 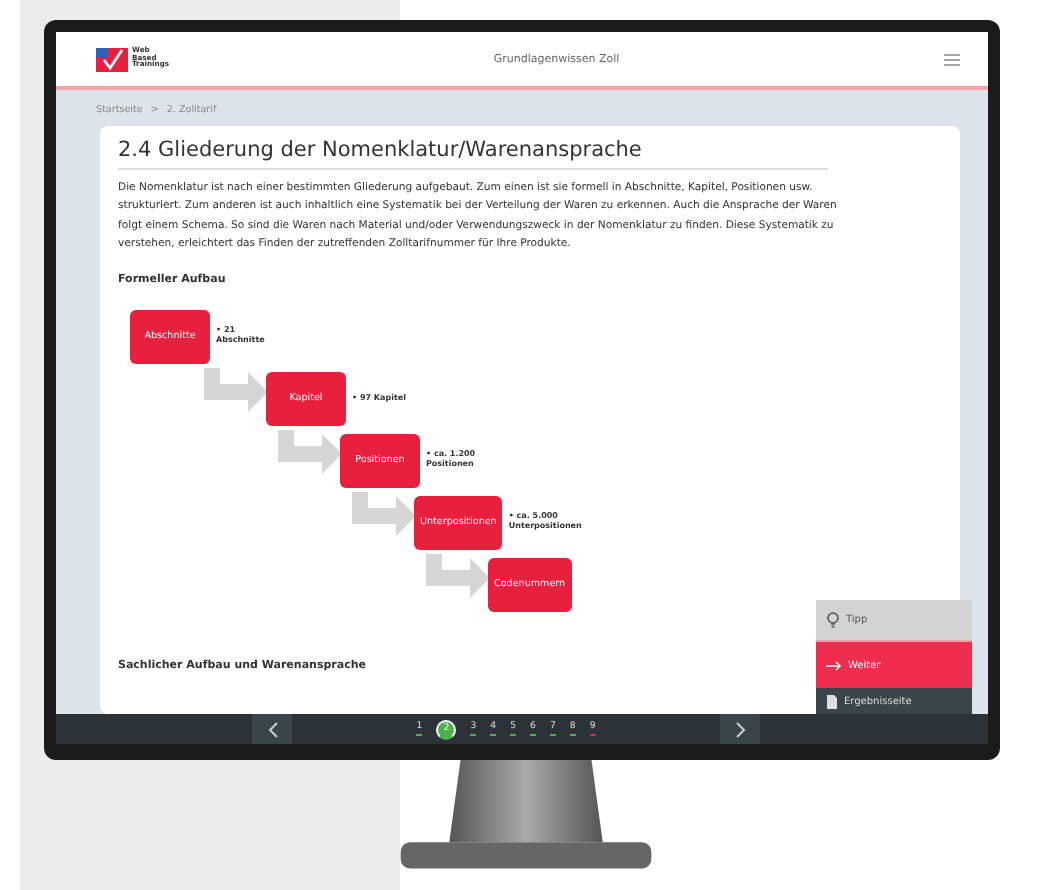 What do you see at coordinates (473, 154) in the screenshot?
I see `page-heading: 2.4 Gliederung der Nomenklatur/Warenansprache` at bounding box center [473, 154].